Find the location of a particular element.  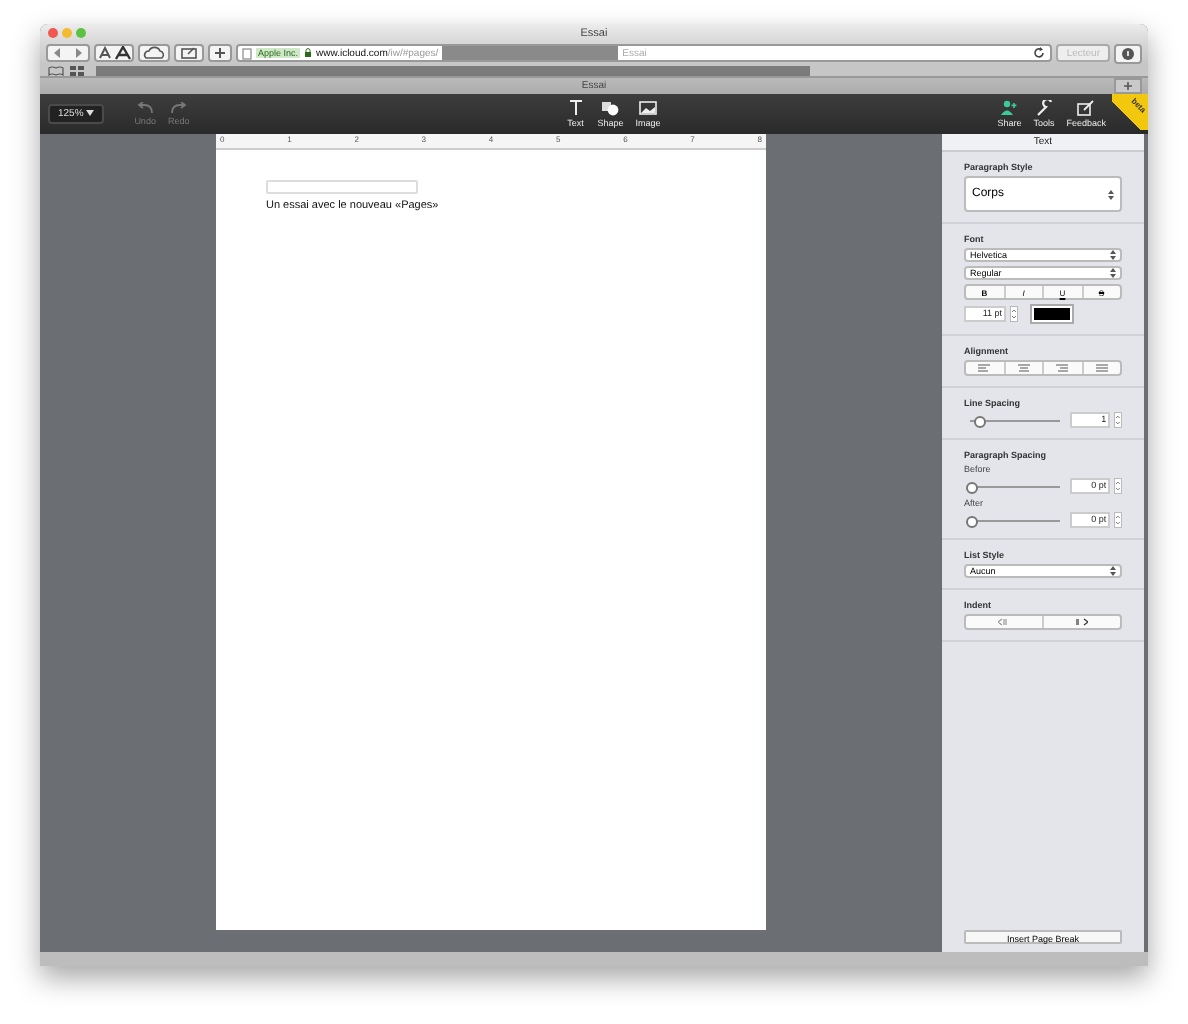

new-tab-icon is located at coordinates (1128, 86).